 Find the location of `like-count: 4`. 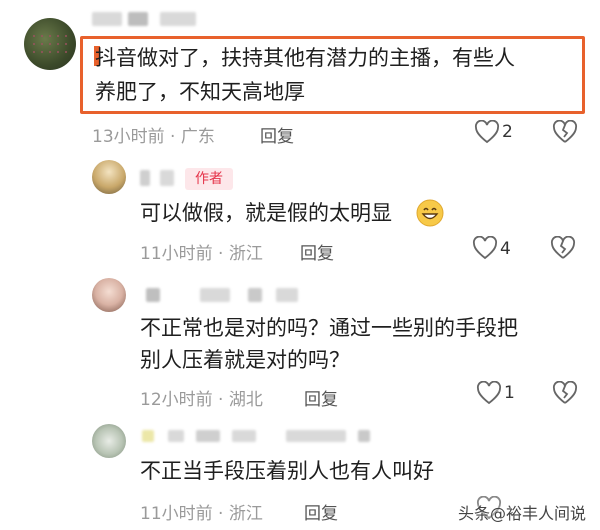

like-count: 4 is located at coordinates (505, 249).